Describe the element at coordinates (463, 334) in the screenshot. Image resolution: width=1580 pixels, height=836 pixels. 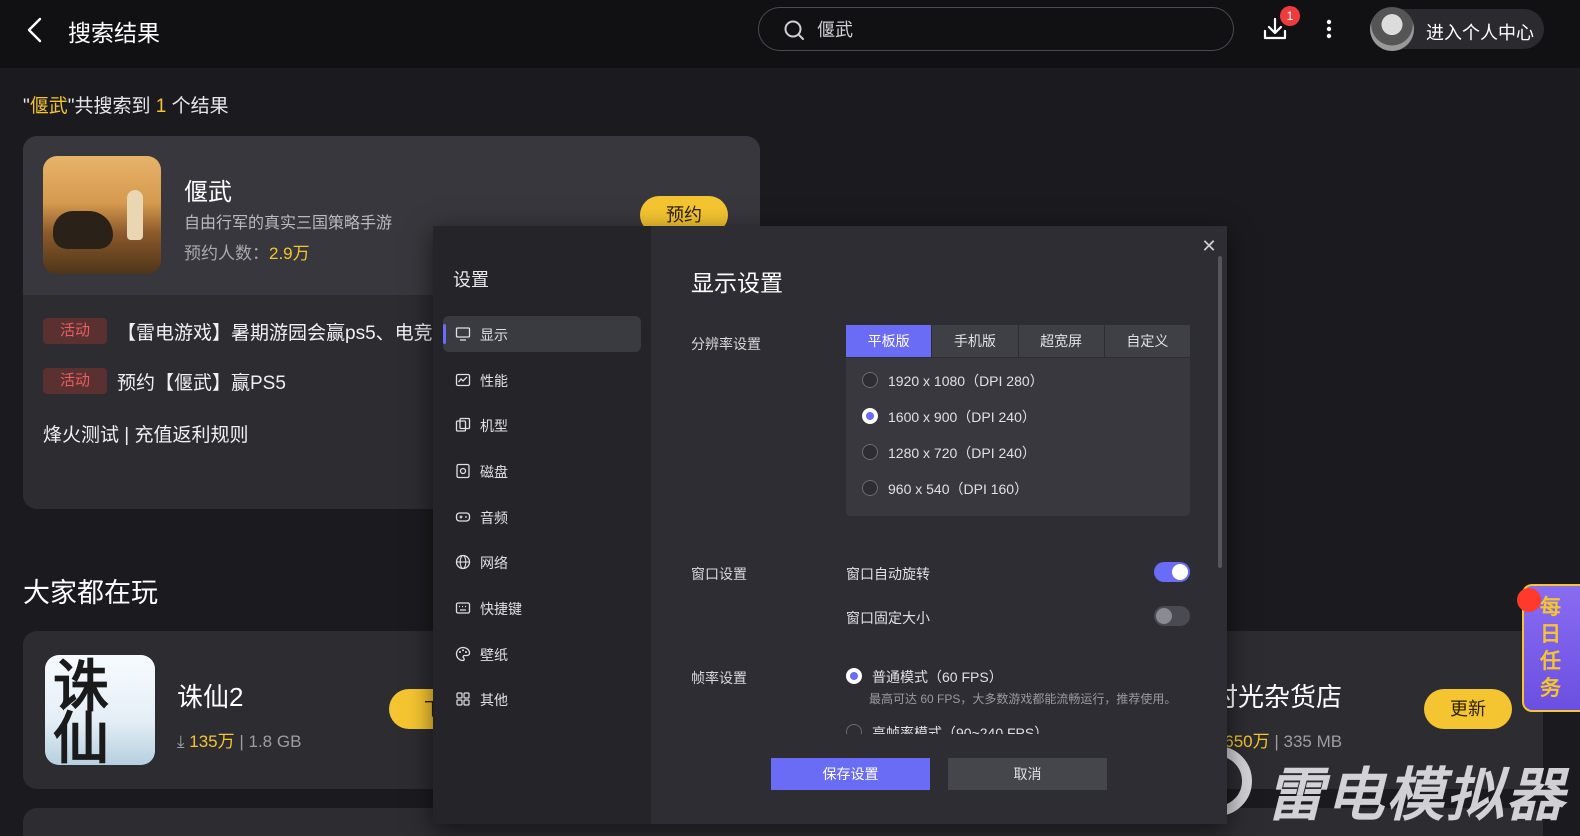
I see `monitor-icon` at that location.